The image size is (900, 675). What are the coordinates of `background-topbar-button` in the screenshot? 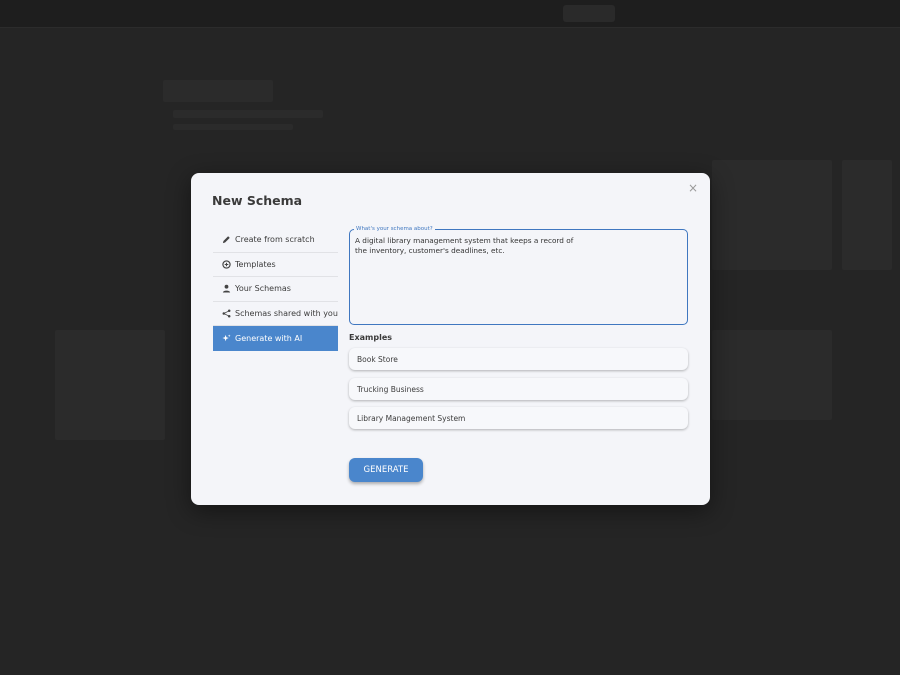 It's located at (589, 13).